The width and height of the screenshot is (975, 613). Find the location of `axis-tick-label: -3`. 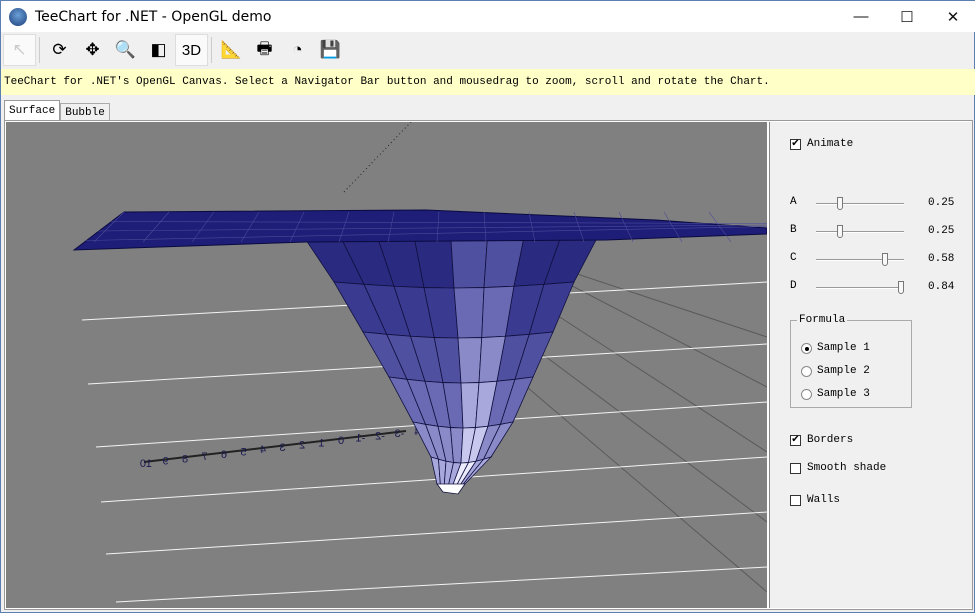

axis-tick-label: -3 is located at coordinates (400, 434).